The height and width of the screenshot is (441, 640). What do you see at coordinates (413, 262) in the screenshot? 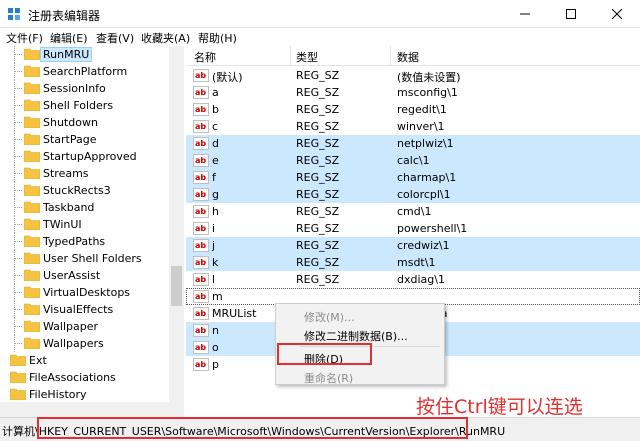
I see `table-row: ab k REG_SZ msdt\1` at bounding box center [413, 262].